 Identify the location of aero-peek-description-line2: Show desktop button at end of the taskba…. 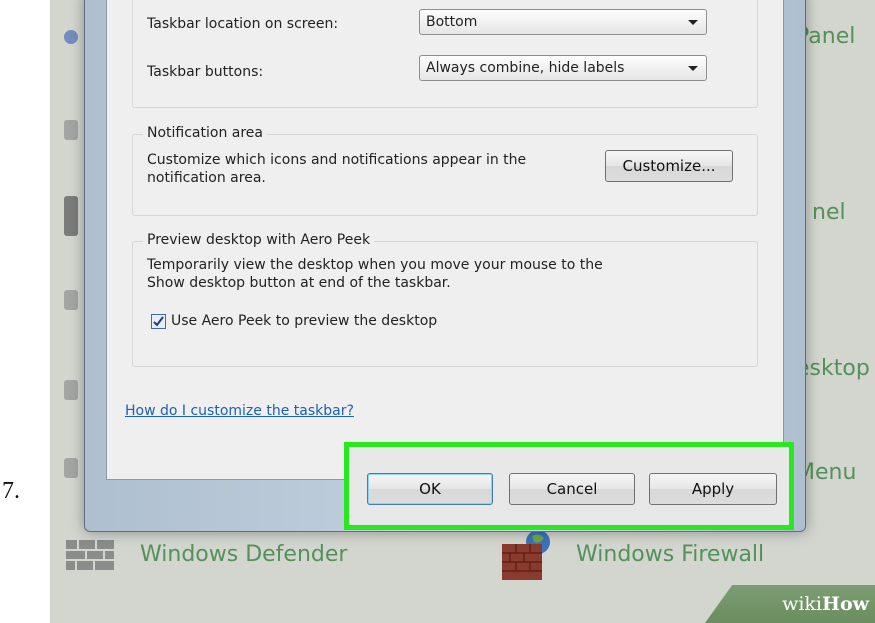
(299, 283).